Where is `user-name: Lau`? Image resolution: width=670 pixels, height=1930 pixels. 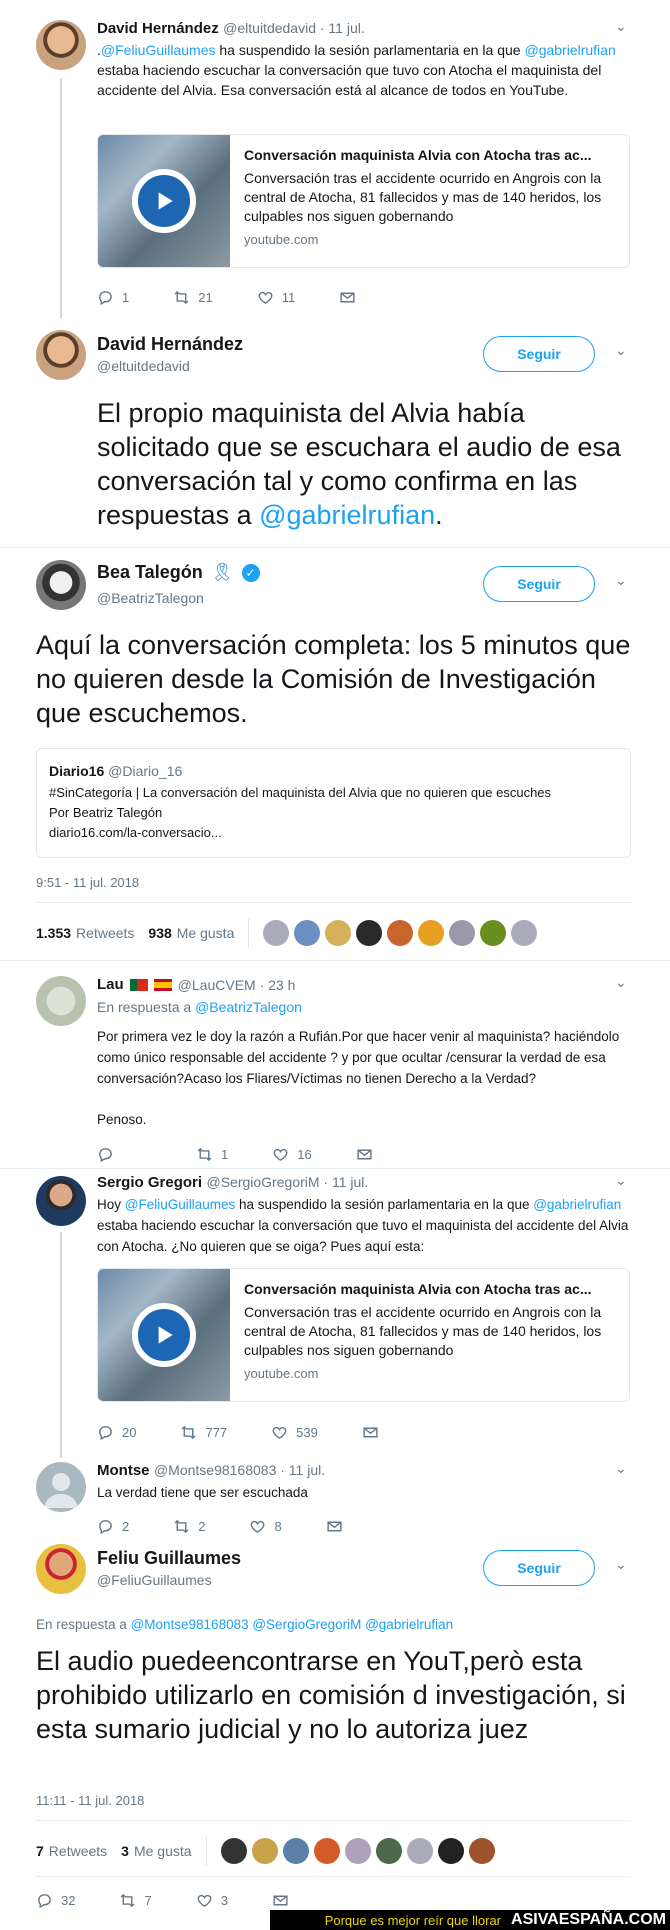 user-name: Lau is located at coordinates (110, 984).